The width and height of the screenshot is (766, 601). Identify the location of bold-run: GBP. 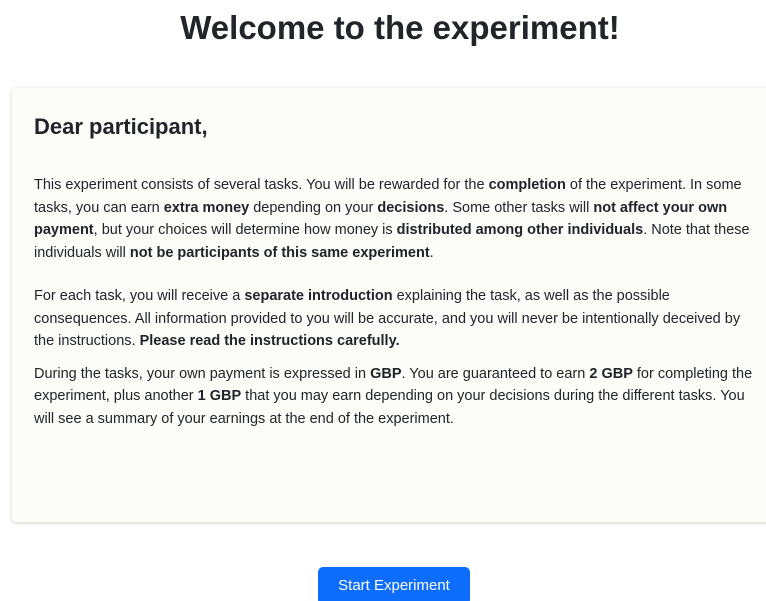
(386, 373).